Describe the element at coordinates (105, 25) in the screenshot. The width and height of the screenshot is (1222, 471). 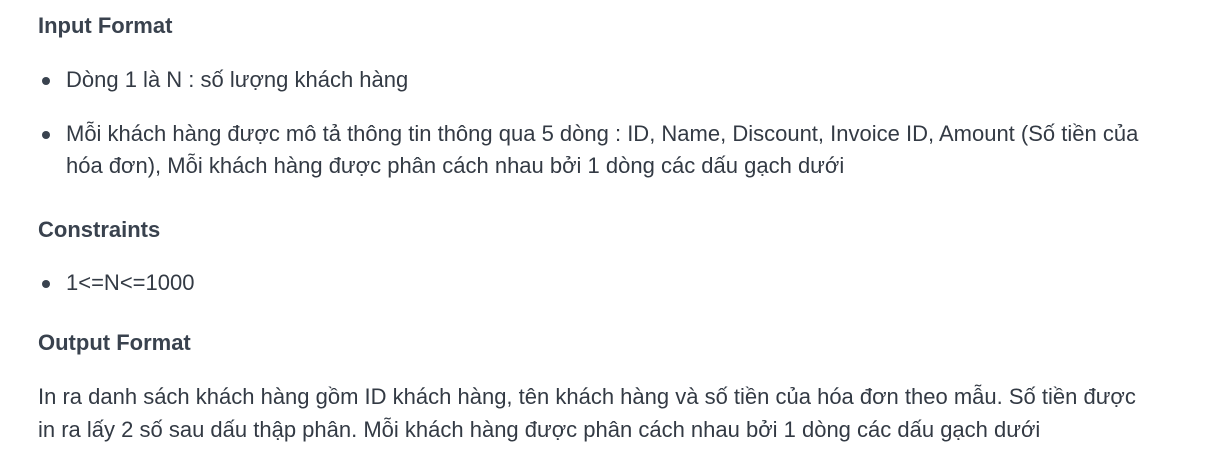
I see `input-format-heading: Input Format` at that location.